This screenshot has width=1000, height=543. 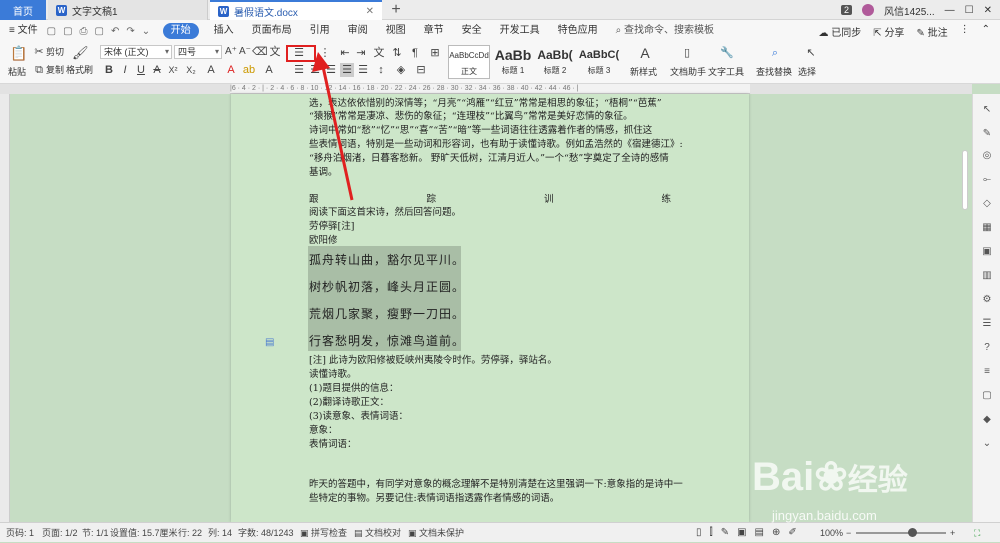 What do you see at coordinates (987, 134) in the screenshot?
I see `pen-icon: ✎` at bounding box center [987, 134].